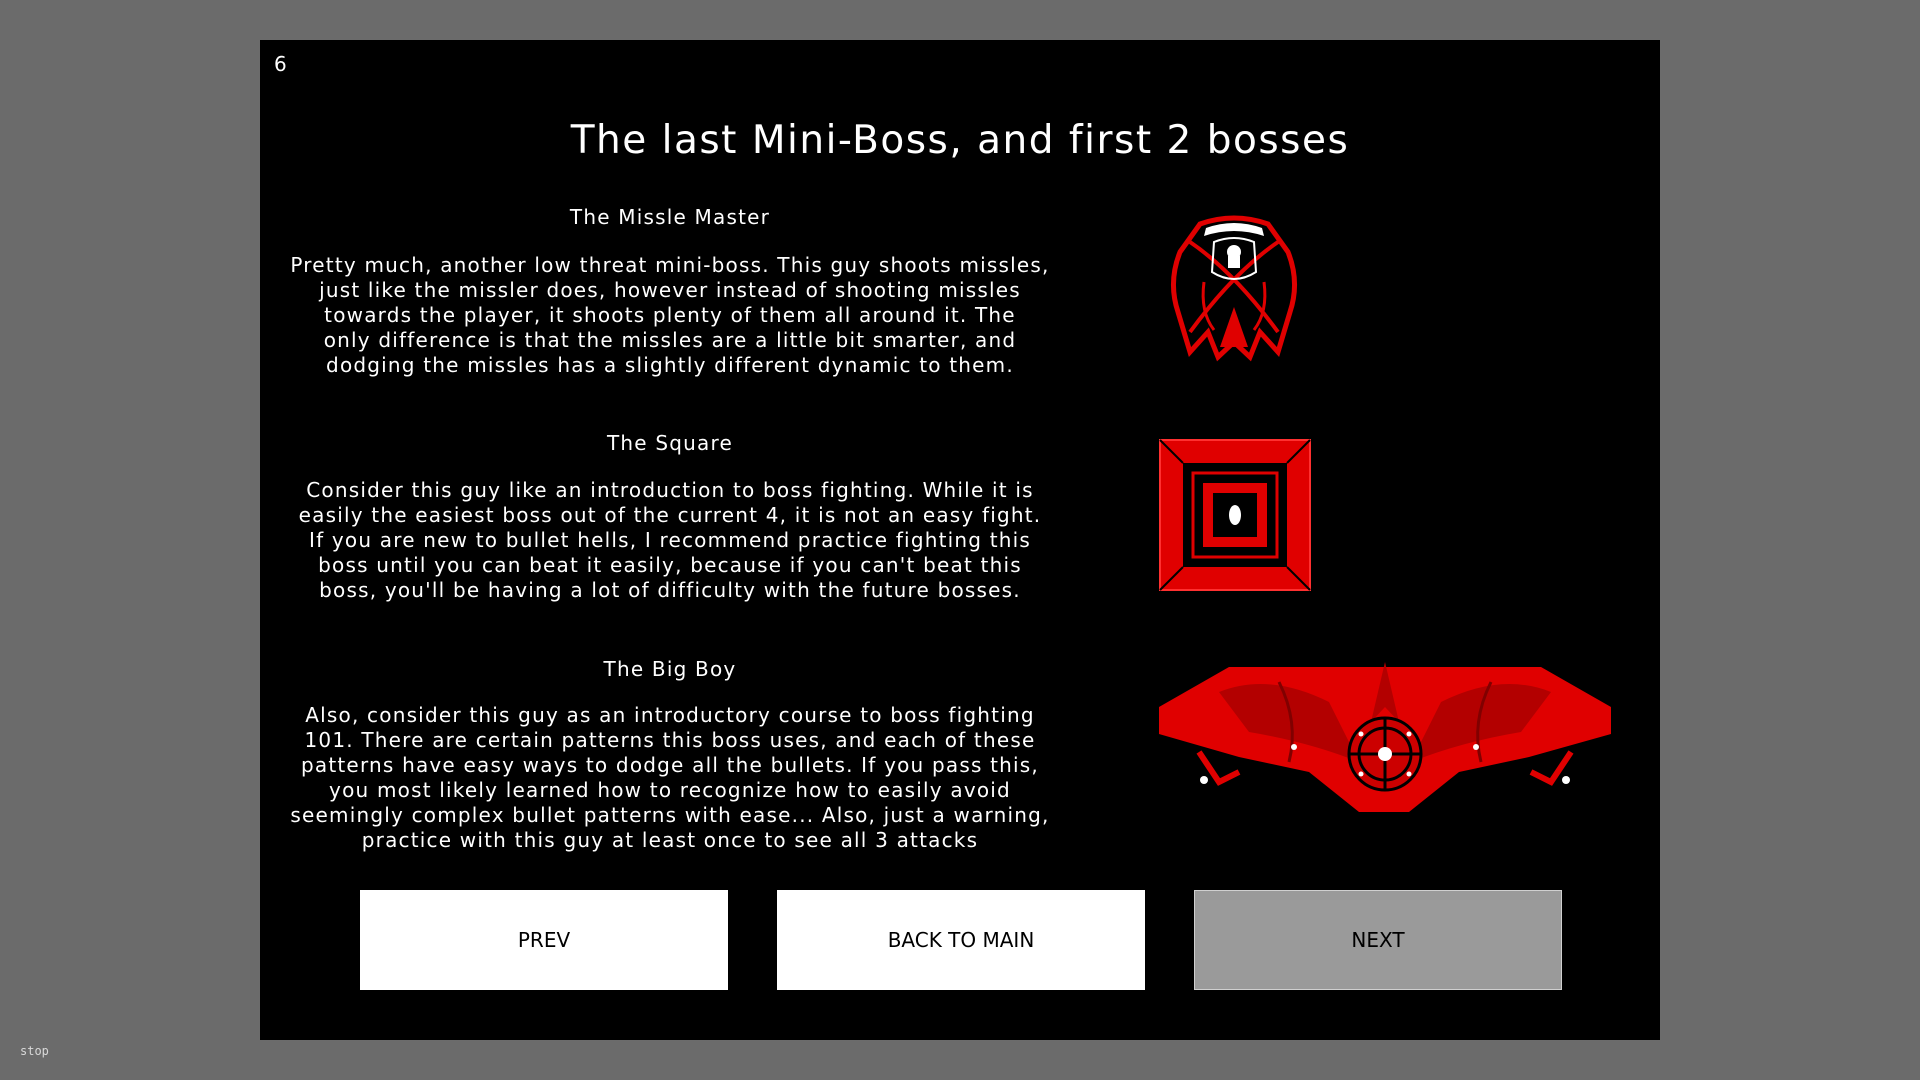 The height and width of the screenshot is (1080, 1920). What do you see at coordinates (34, 1051) in the screenshot?
I see `status-text: stop` at bounding box center [34, 1051].